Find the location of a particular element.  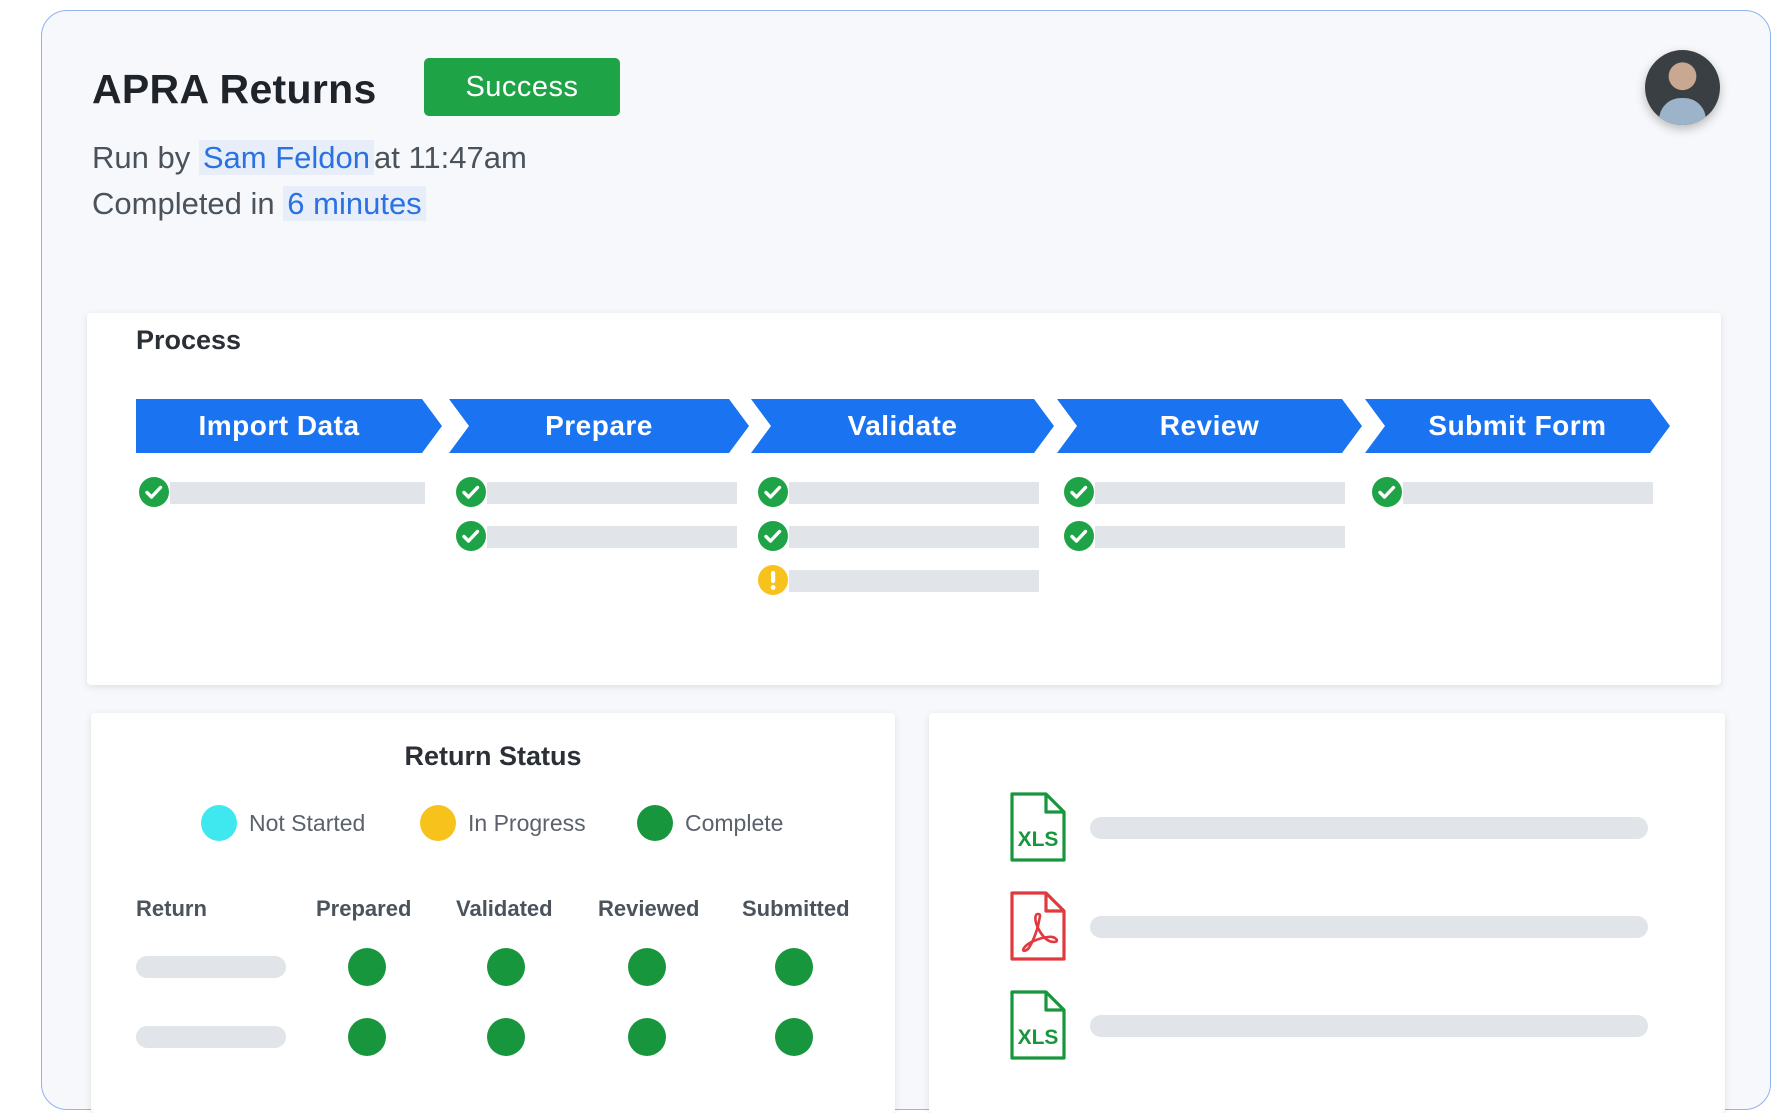

run-info: Run by Sam Feldon at 11:47am is located at coordinates (309, 158).